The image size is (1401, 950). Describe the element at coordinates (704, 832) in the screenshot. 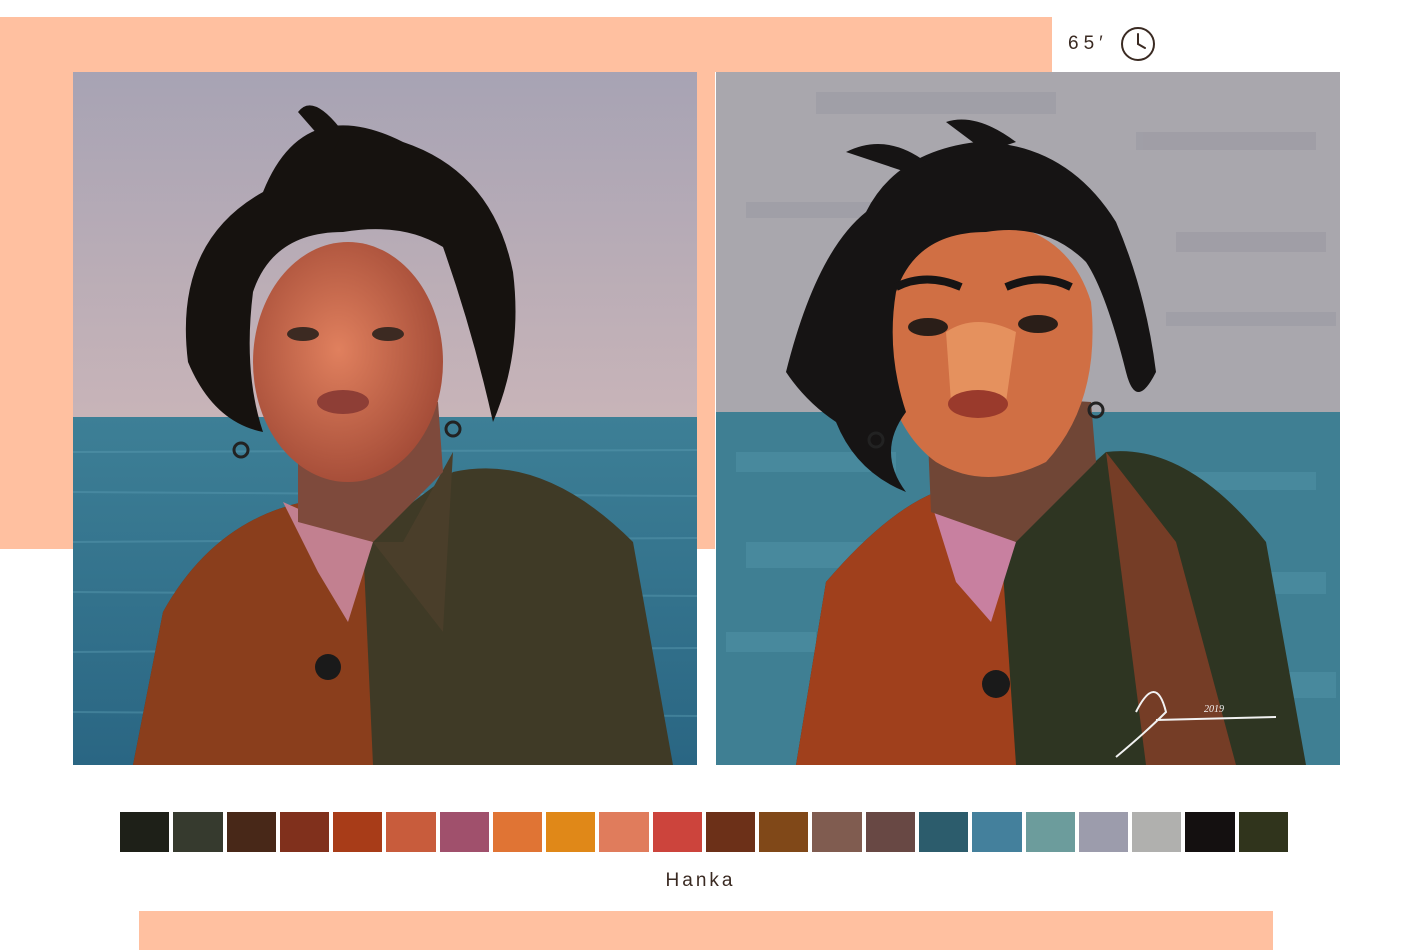

I see `color-palette` at that location.